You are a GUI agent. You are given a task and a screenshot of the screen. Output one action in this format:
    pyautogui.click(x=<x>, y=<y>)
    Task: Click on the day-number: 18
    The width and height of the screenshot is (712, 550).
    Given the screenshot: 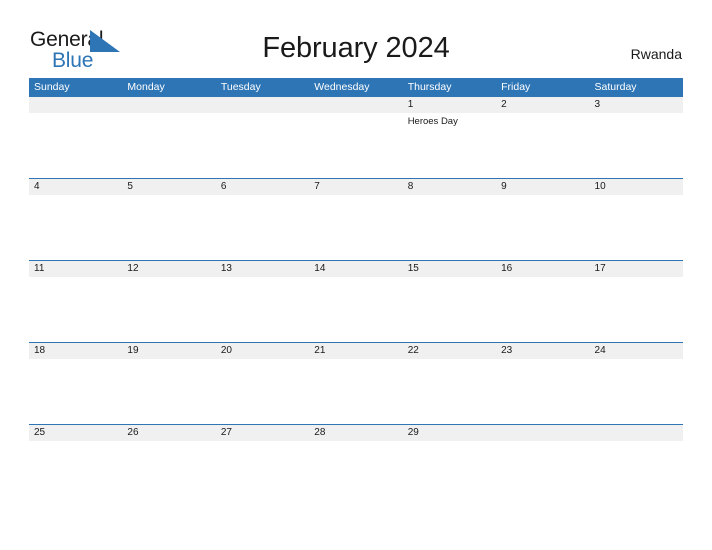 What is the action you would take?
    pyautogui.click(x=40, y=350)
    